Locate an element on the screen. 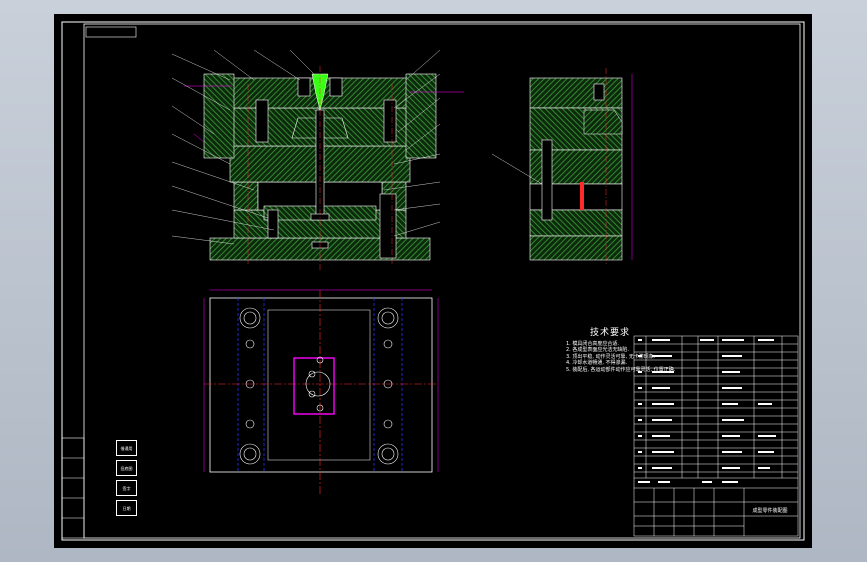 The image size is (867, 562). plan-view is located at coordinates (321, 391).